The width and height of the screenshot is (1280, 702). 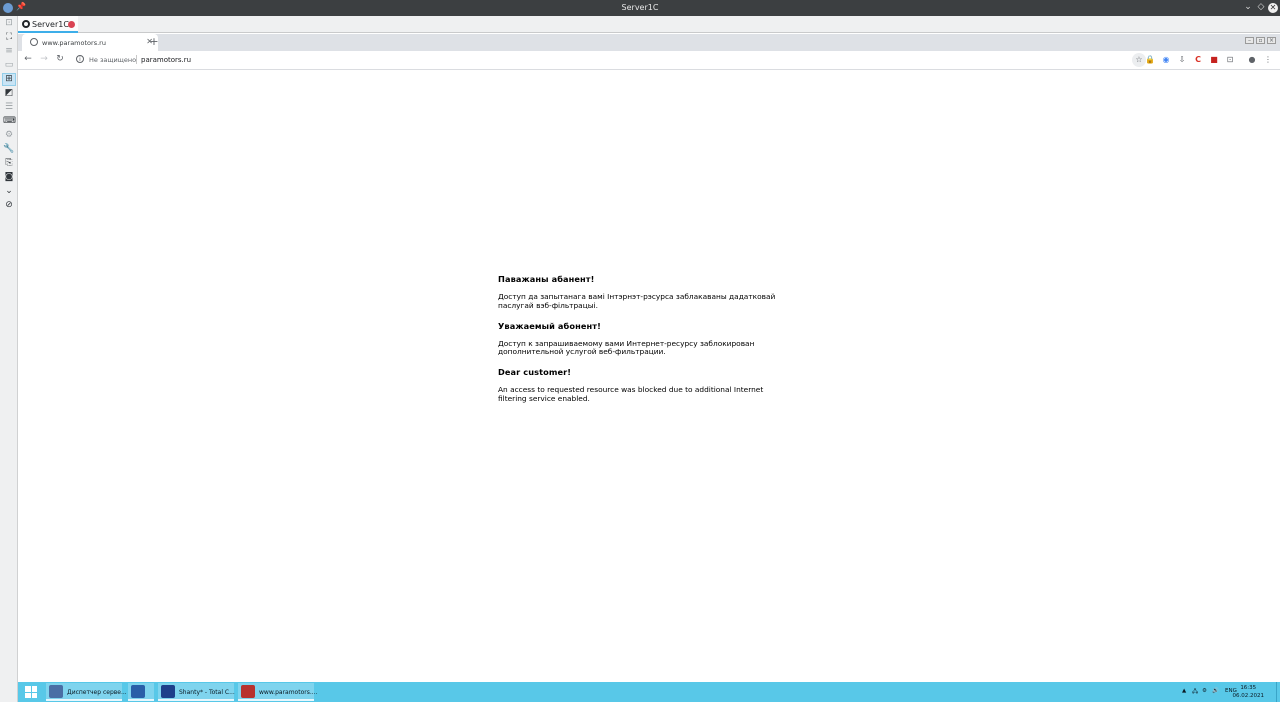 What do you see at coordinates (1278, 692) in the screenshot?
I see `show-desktop-button` at bounding box center [1278, 692].